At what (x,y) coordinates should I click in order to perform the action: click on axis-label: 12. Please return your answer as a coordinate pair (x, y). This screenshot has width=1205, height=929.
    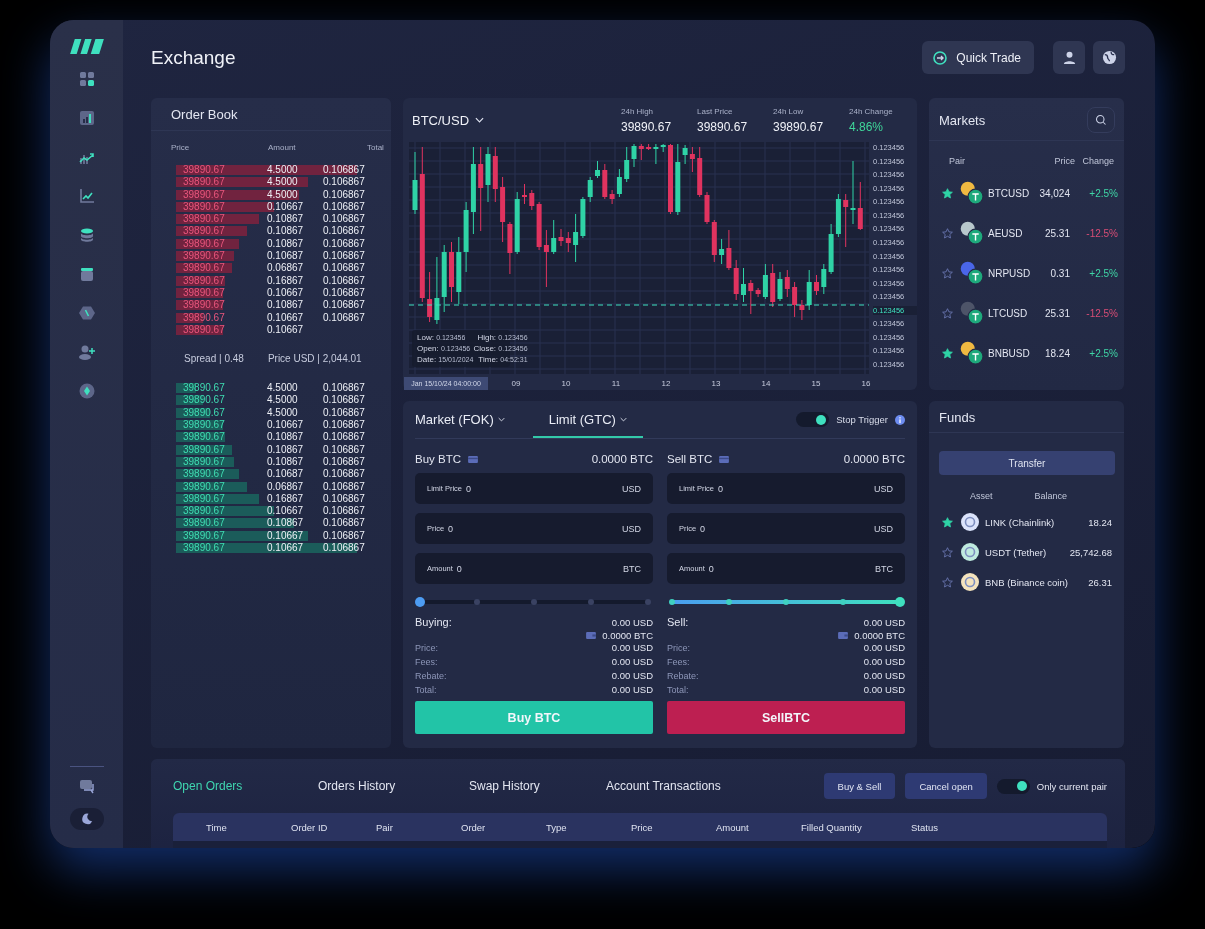
    Looking at the image, I should click on (666, 383).